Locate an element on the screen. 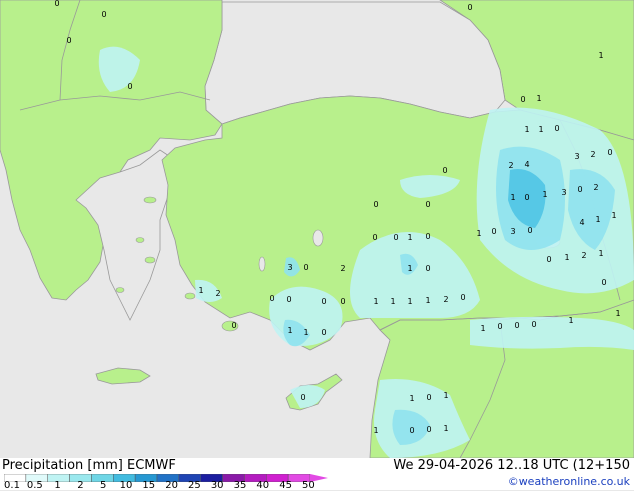 The image size is (634, 491). lake-tuz is located at coordinates (318, 238).